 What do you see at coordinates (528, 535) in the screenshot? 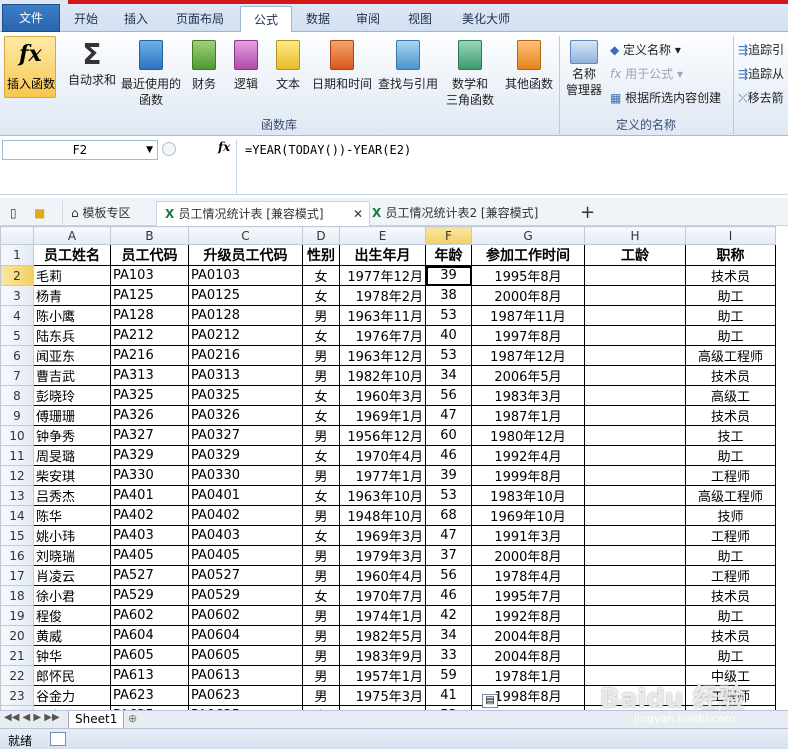
I see `cell: 1991年3月` at bounding box center [528, 535].